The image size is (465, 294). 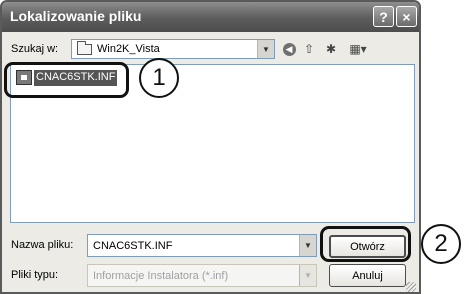 I want to click on callout-number-1: 1, so click(x=159, y=78).